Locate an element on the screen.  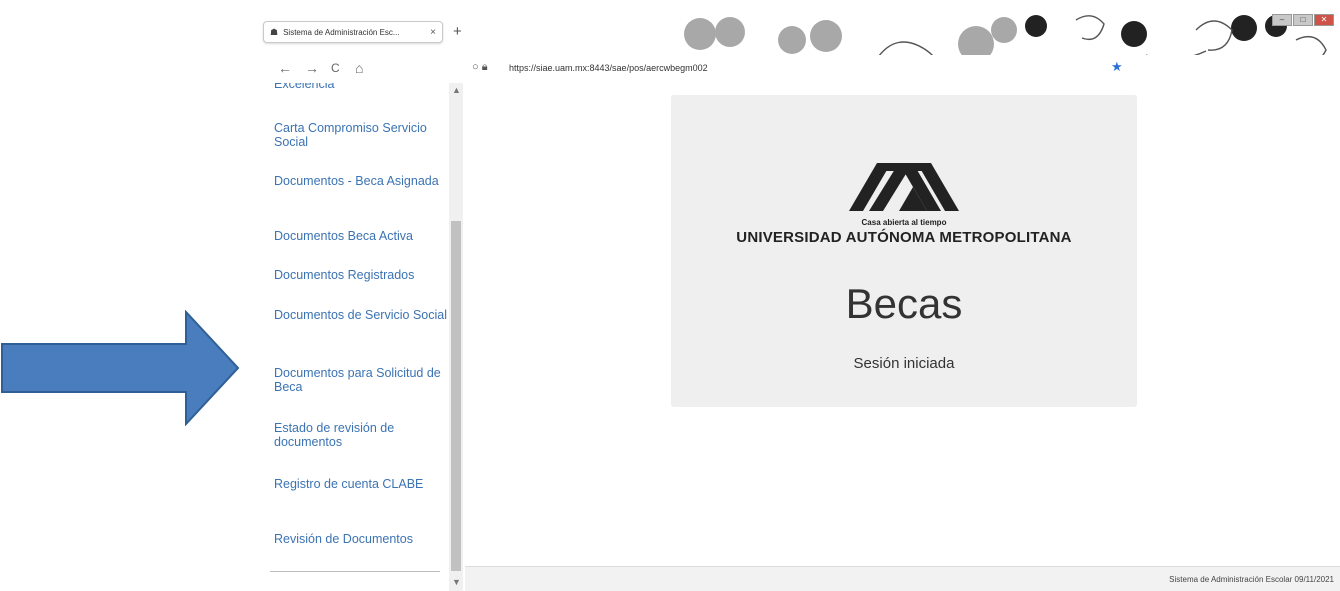
sidebar-item-excelencia: Excelencia is located at coordinates (361, 87).